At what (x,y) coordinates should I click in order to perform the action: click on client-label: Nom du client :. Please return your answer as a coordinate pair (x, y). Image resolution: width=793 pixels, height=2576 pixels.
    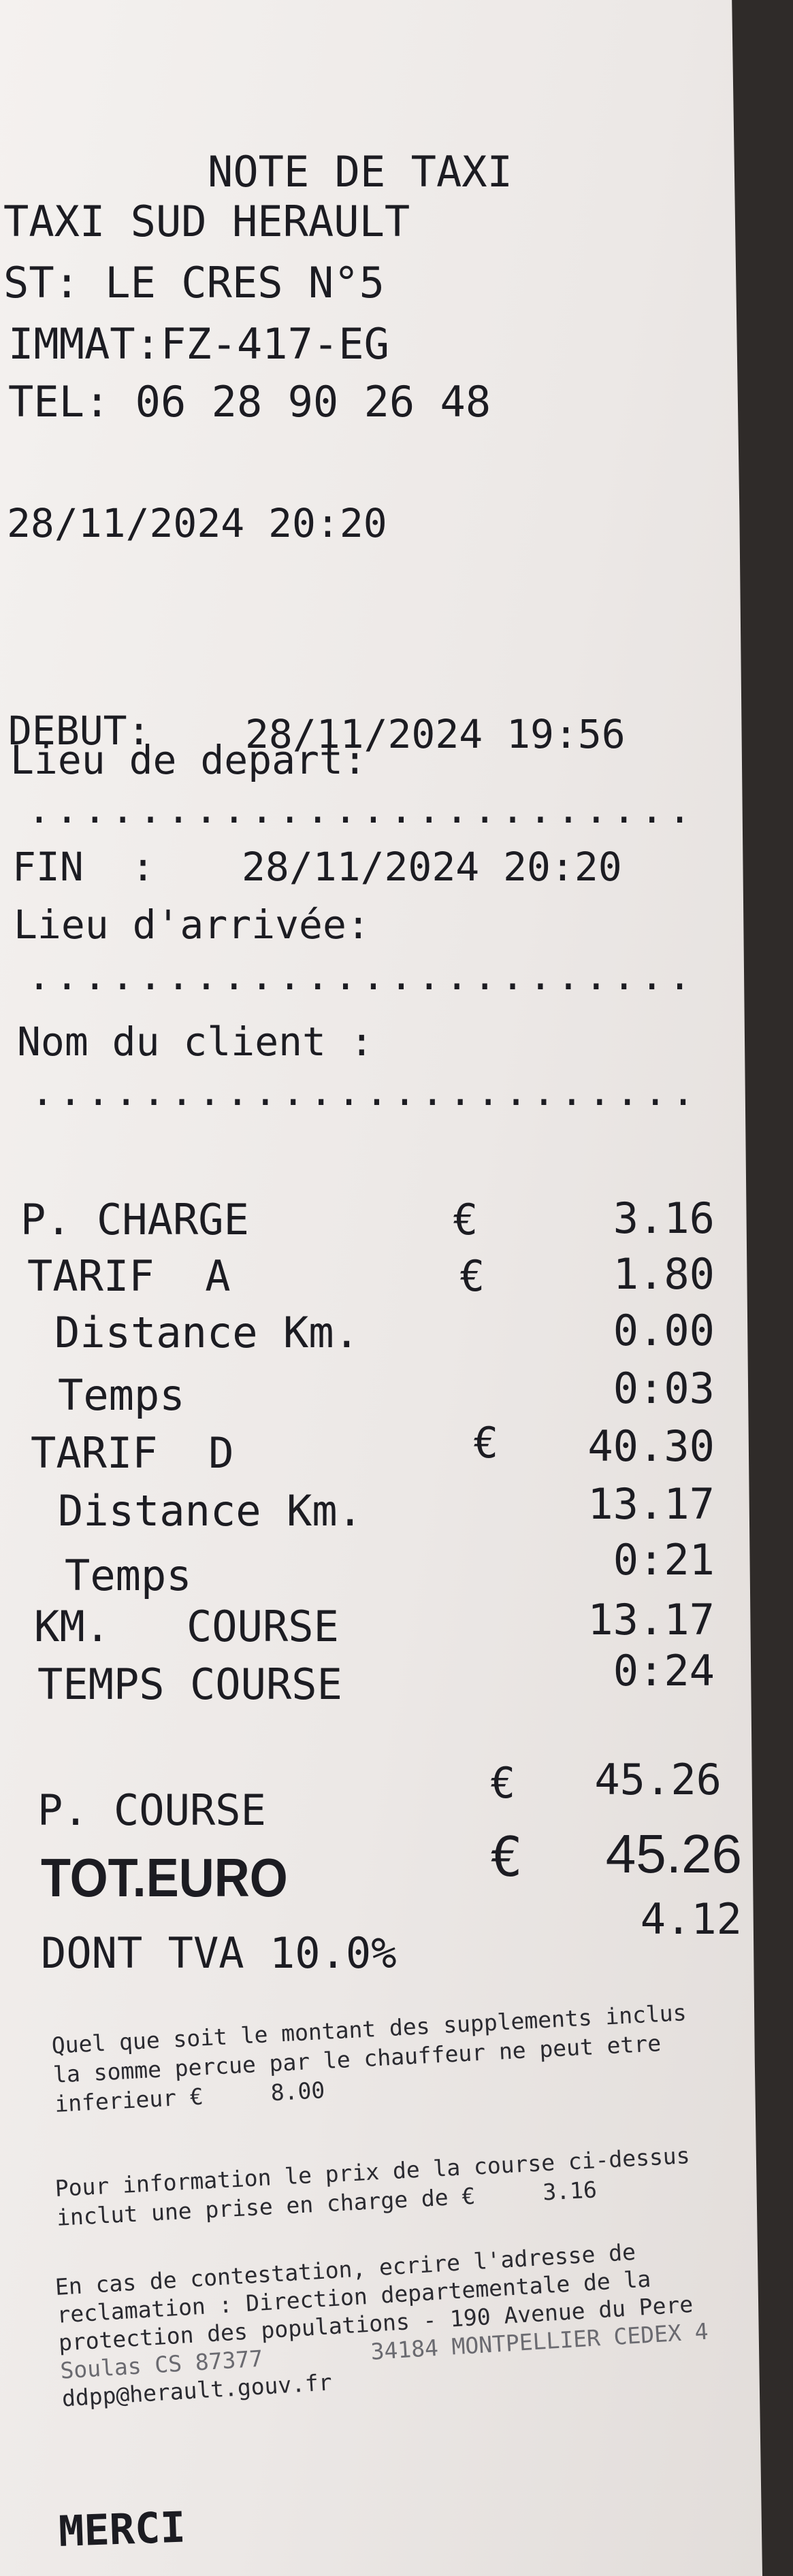
    Looking at the image, I should click on (195, 1042).